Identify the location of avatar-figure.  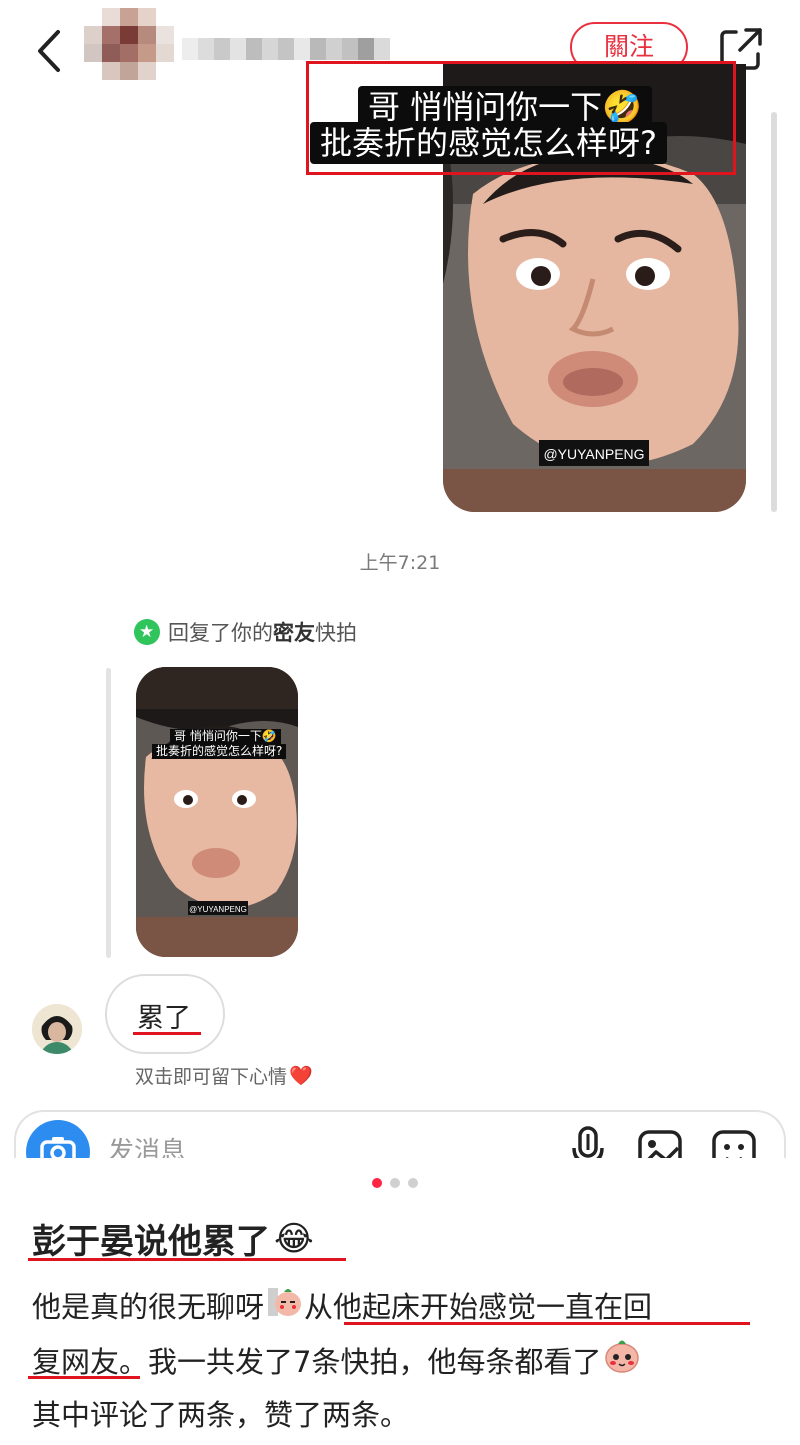
(57, 1029).